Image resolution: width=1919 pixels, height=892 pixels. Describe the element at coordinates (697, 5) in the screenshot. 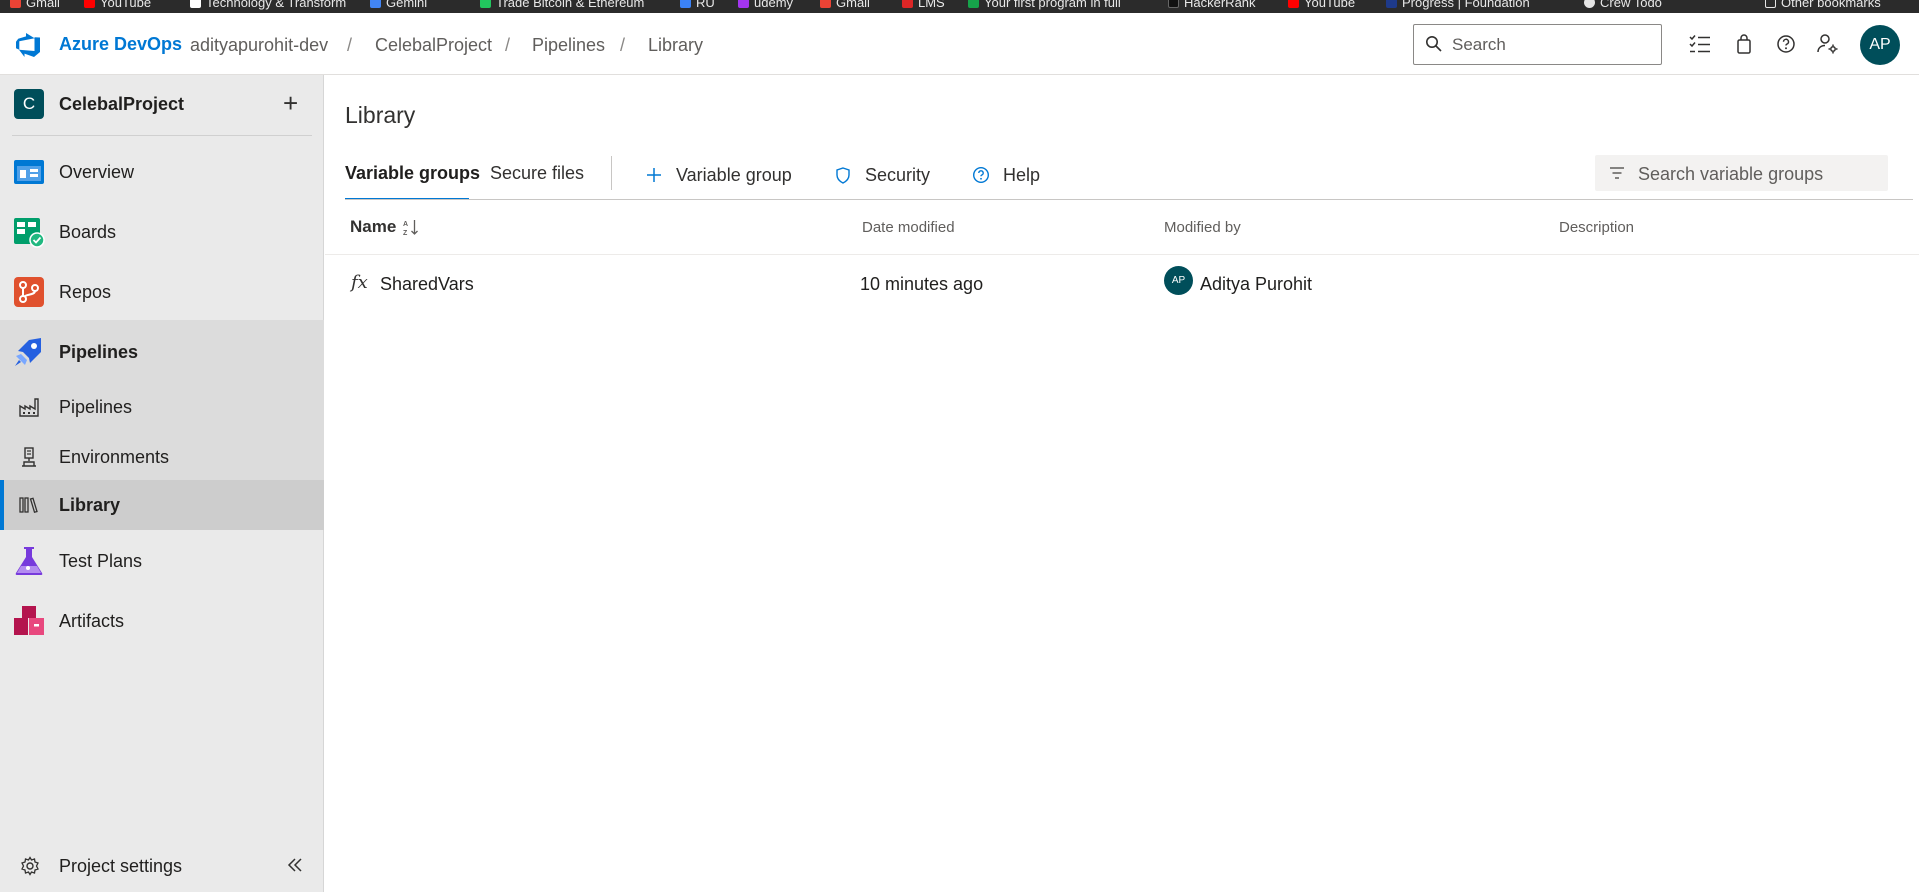

I see `bookmark-item: RU` at that location.